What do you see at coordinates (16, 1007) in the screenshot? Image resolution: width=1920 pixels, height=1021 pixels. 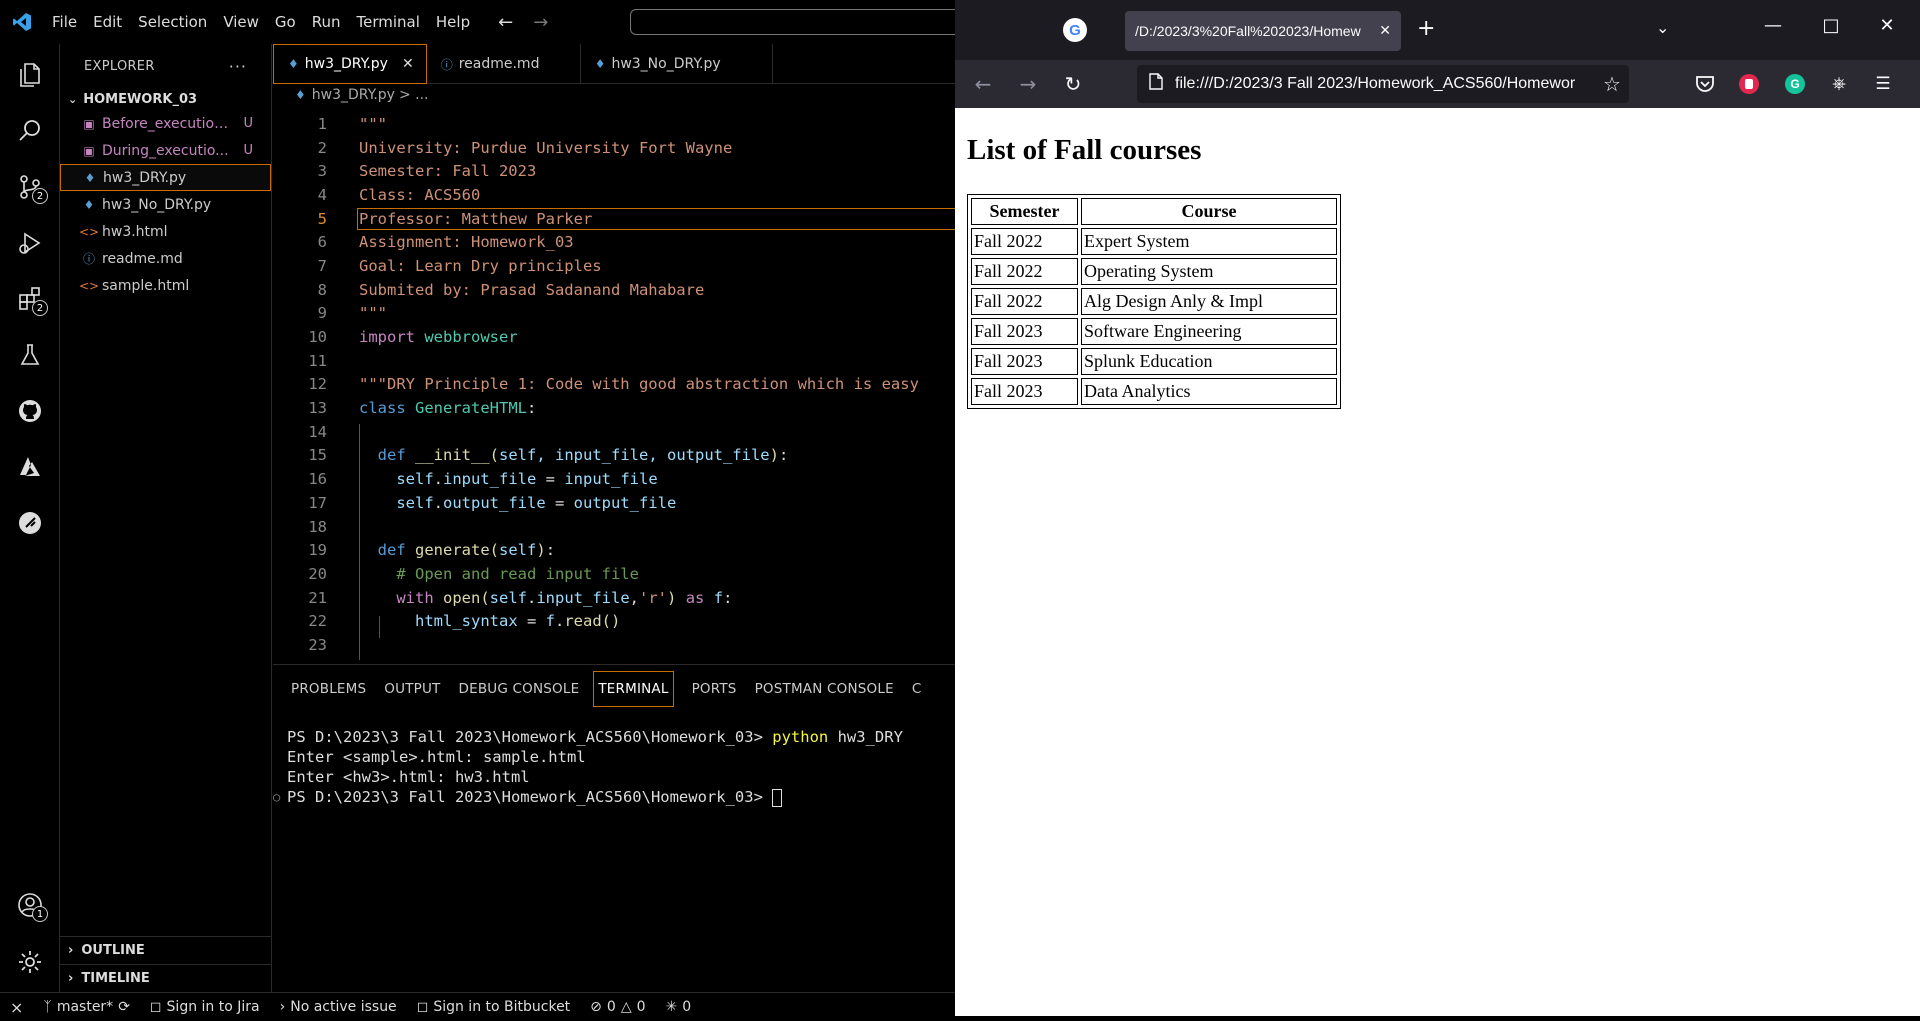 I see `remote-icon: ⨯` at bounding box center [16, 1007].